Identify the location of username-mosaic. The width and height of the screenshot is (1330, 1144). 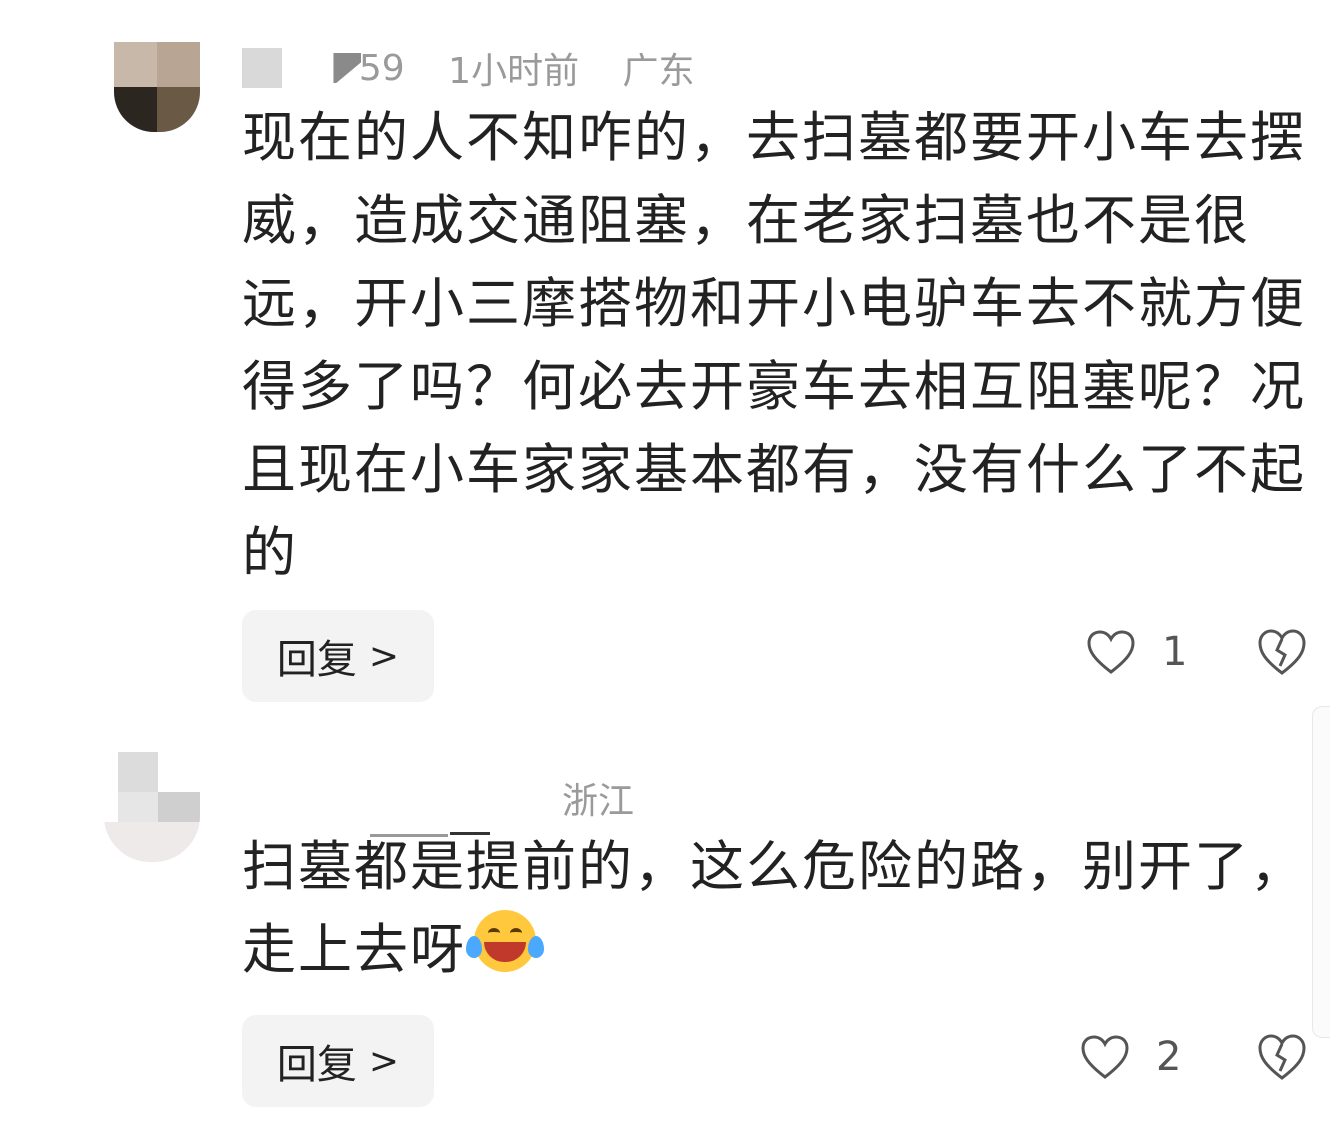
(262, 68).